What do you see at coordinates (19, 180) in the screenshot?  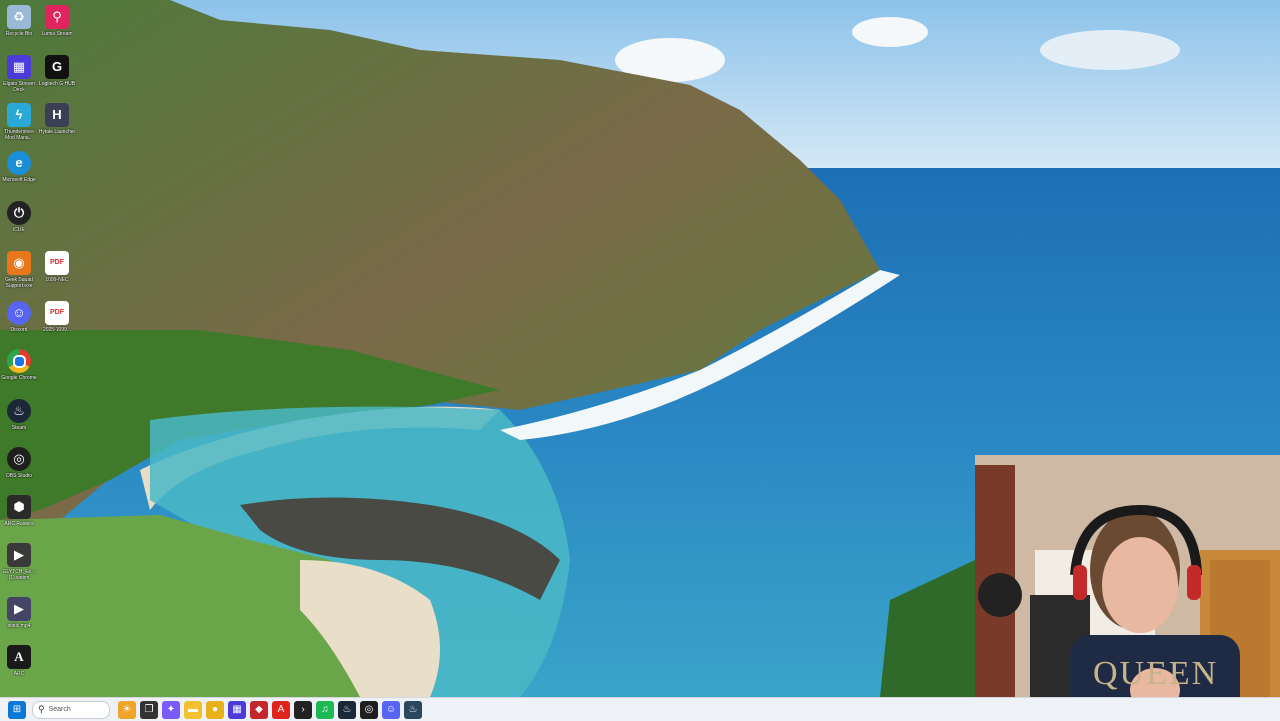 I see `desktop-icon-label: Microsoft Edge` at bounding box center [19, 180].